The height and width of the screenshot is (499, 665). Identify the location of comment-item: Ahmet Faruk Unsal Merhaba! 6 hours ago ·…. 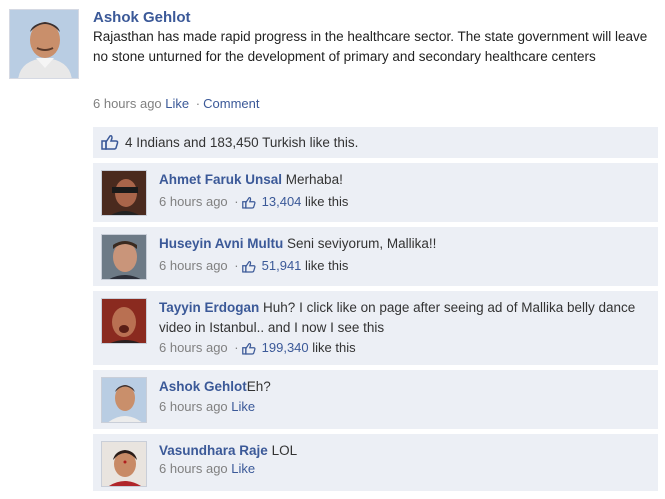
(375, 192).